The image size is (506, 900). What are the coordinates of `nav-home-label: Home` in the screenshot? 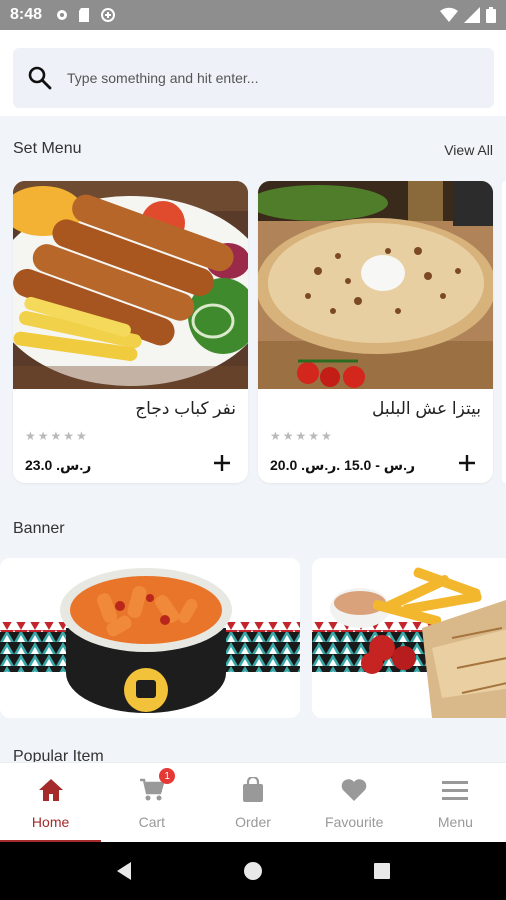 It's located at (50, 821).